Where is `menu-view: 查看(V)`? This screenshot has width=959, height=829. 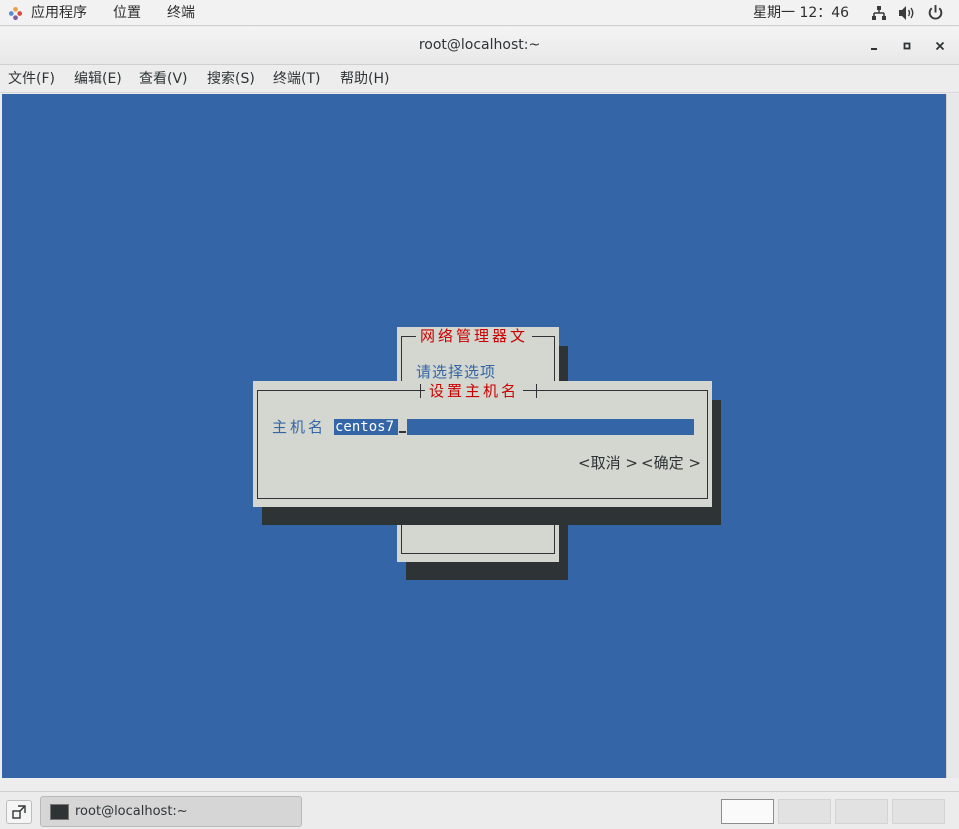 menu-view: 查看(V) is located at coordinates (163, 79).